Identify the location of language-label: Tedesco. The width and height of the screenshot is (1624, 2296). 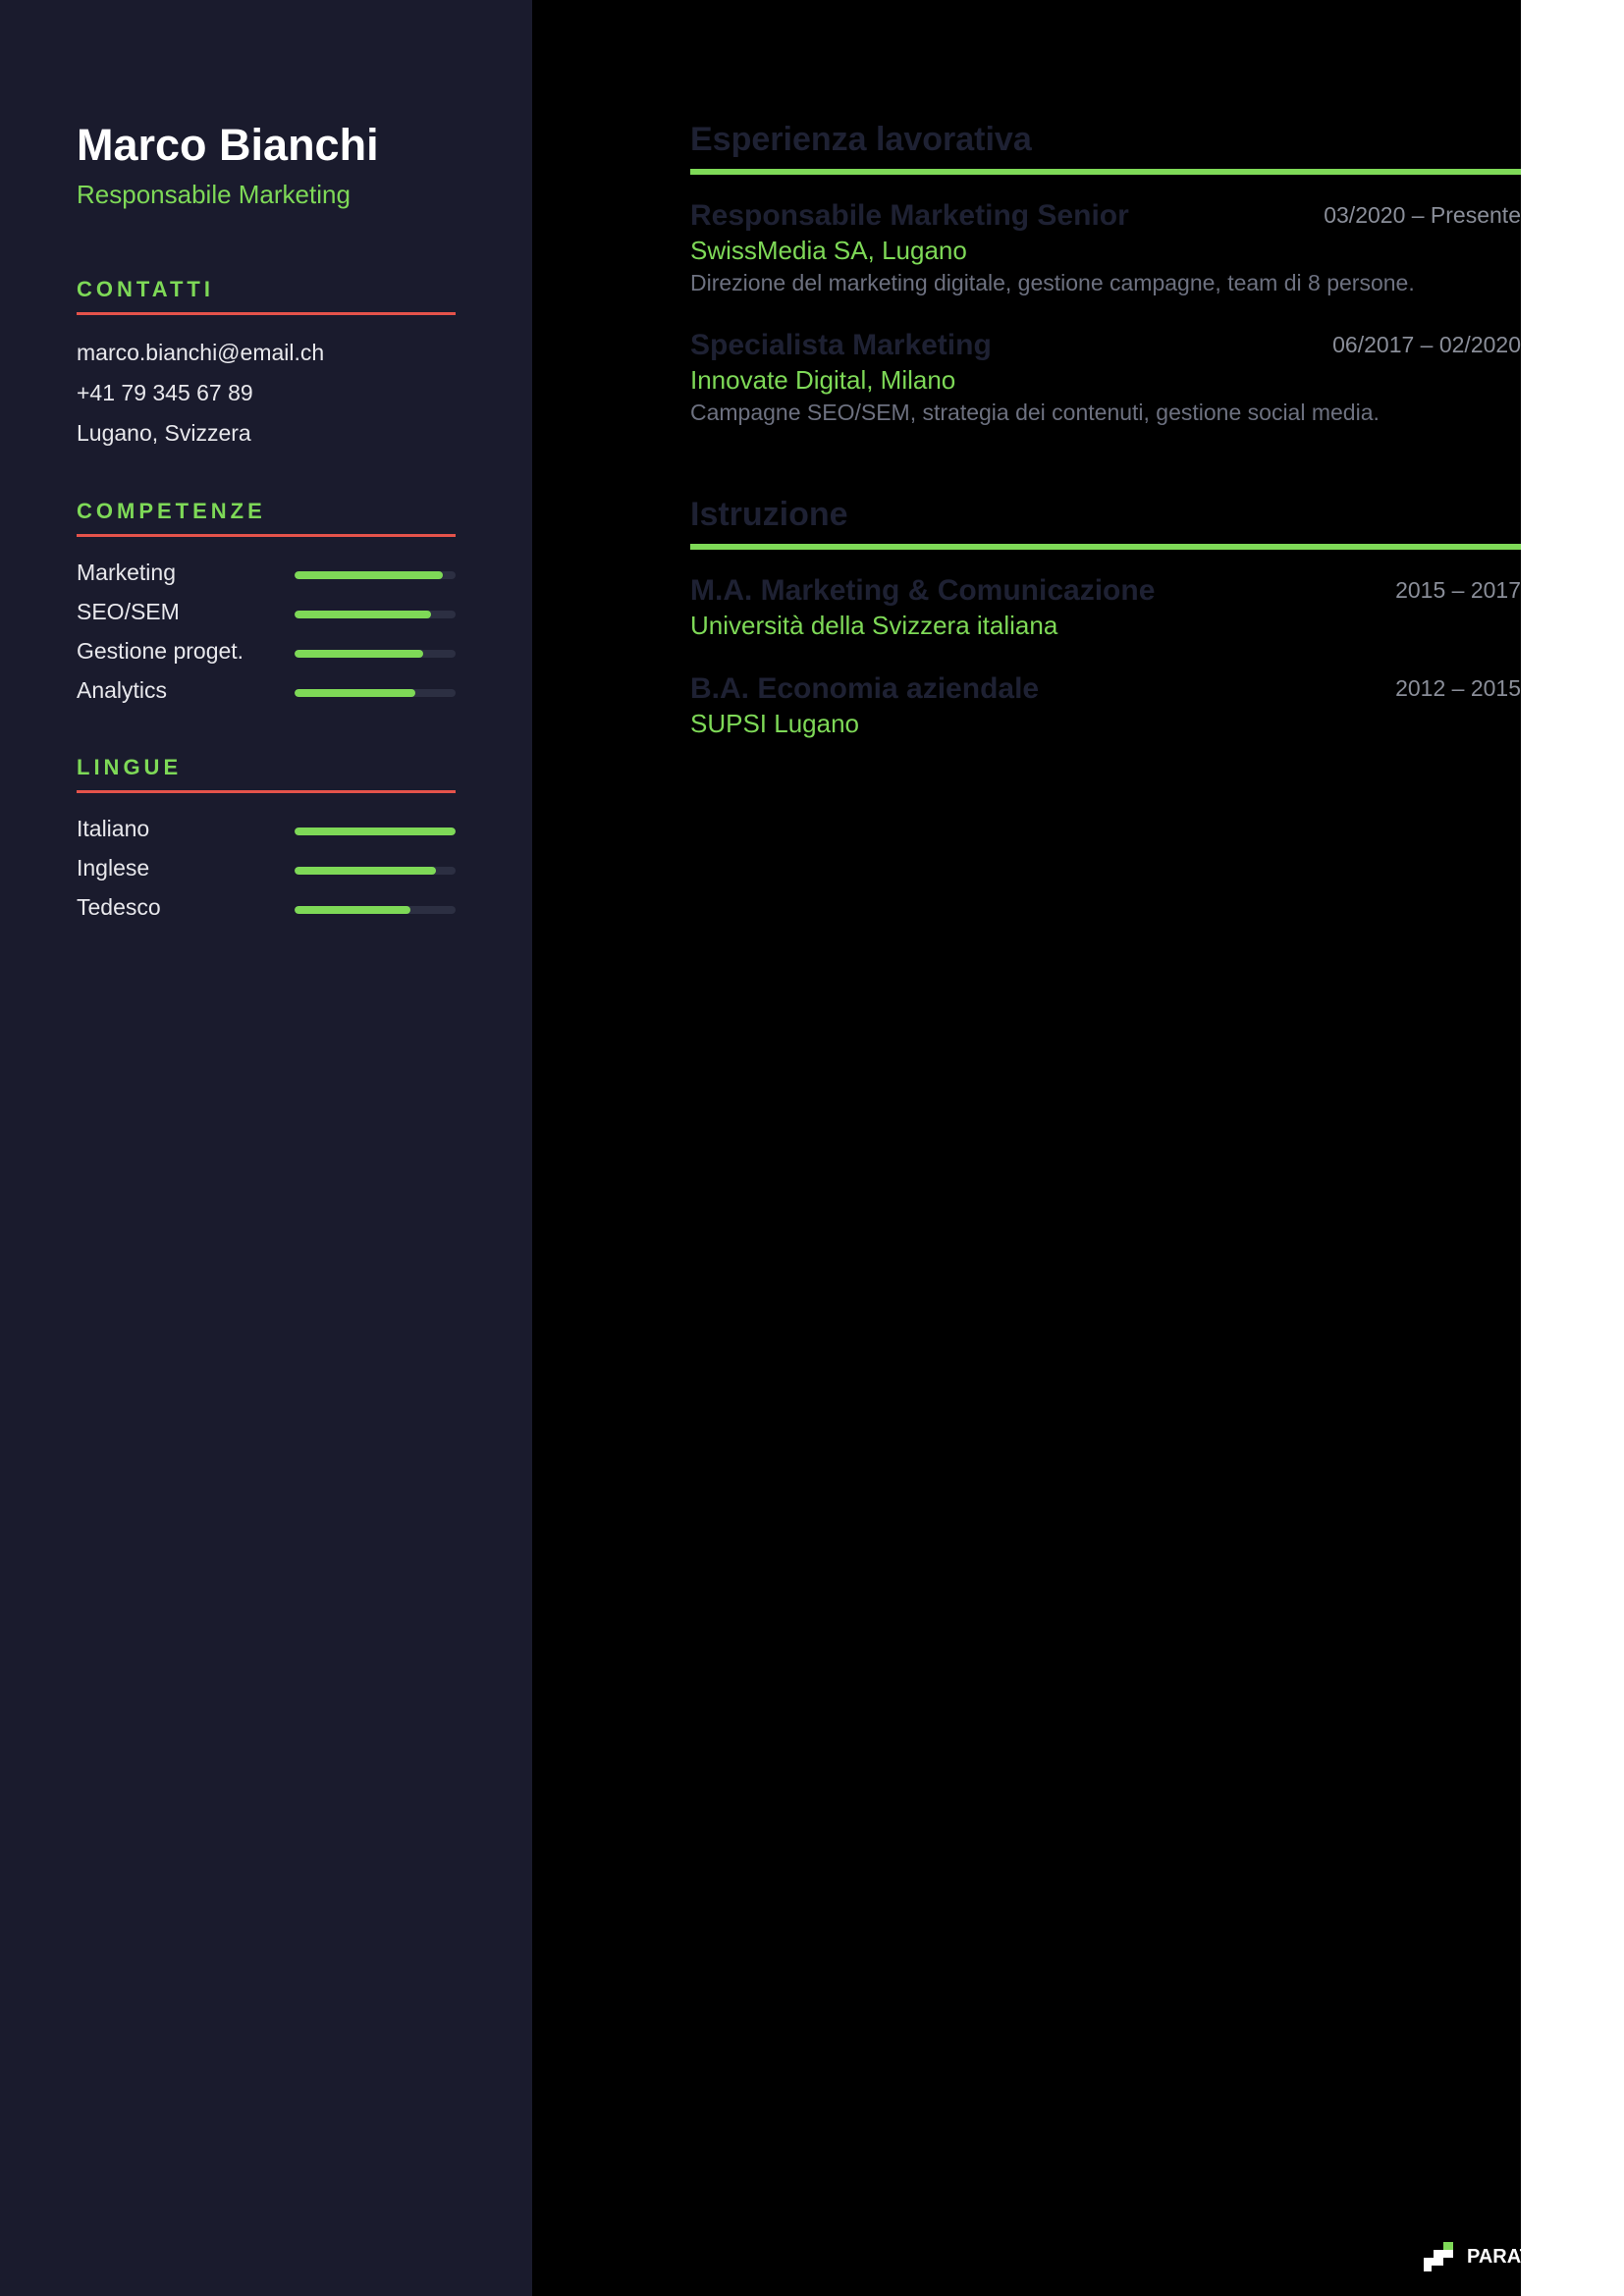
(119, 907).